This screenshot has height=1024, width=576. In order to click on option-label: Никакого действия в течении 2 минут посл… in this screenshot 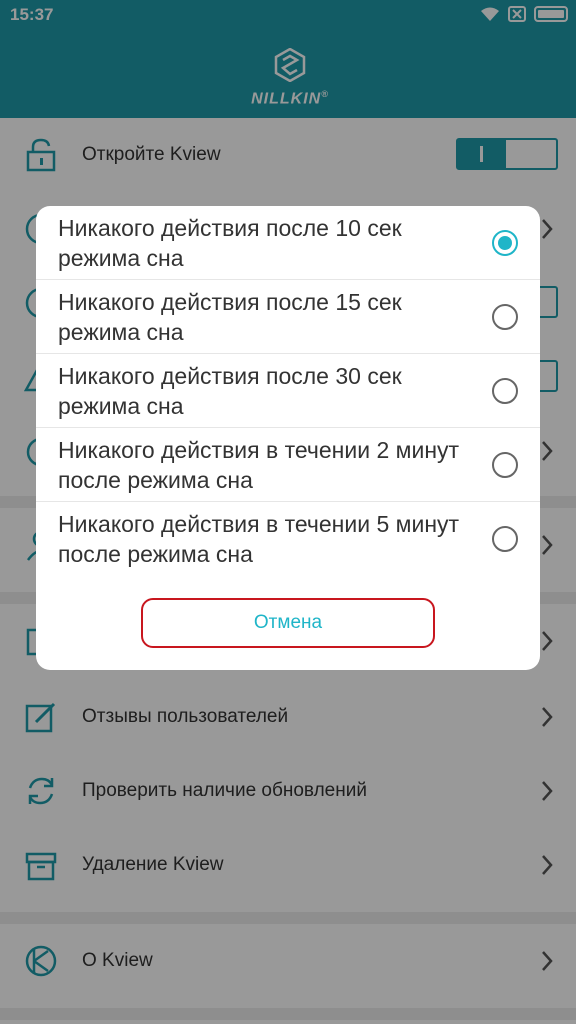, I will do `click(259, 465)`.